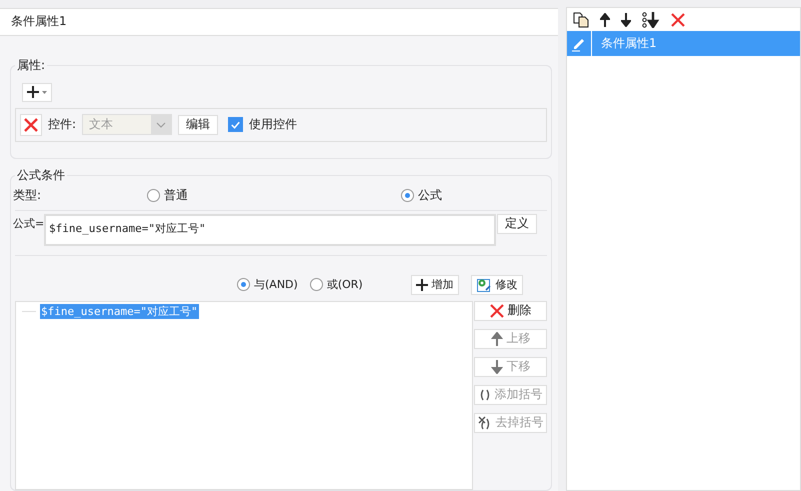 The width and height of the screenshot is (801, 491). What do you see at coordinates (484, 284) in the screenshot?
I see `gear-edit-icon` at bounding box center [484, 284].